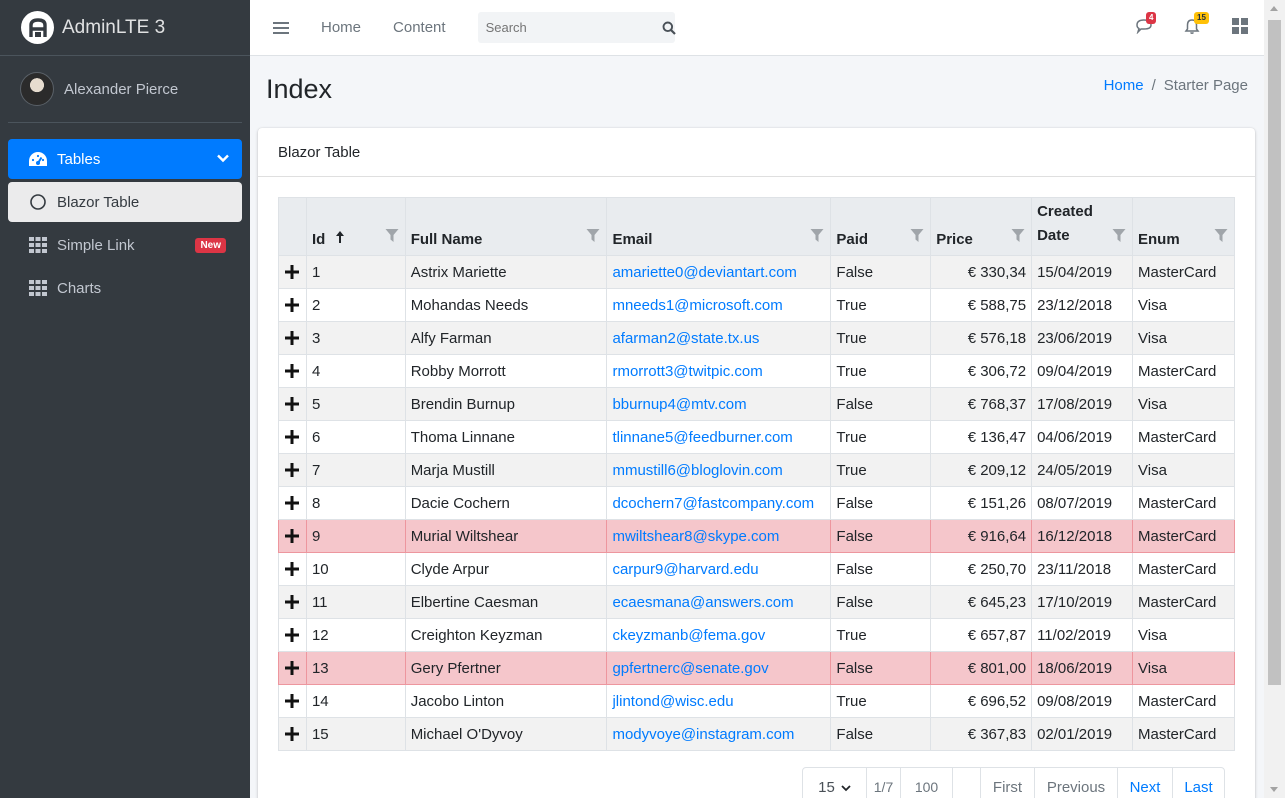 Image resolution: width=1285 pixels, height=798 pixels. I want to click on column-header-full-name: Full Name, so click(506, 226).